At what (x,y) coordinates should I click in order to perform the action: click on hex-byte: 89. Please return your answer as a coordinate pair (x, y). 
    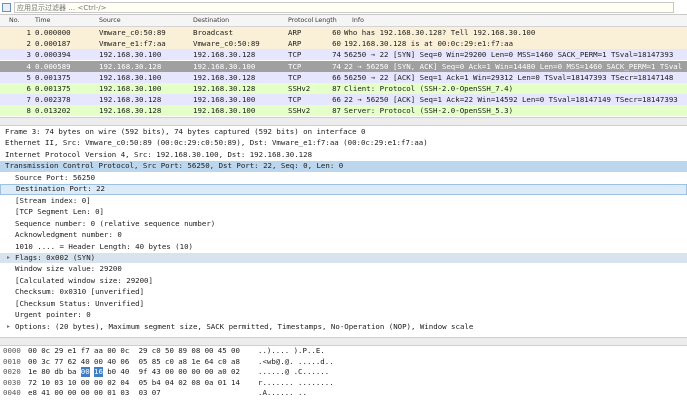
    Looking at the image, I should click on (182, 351).